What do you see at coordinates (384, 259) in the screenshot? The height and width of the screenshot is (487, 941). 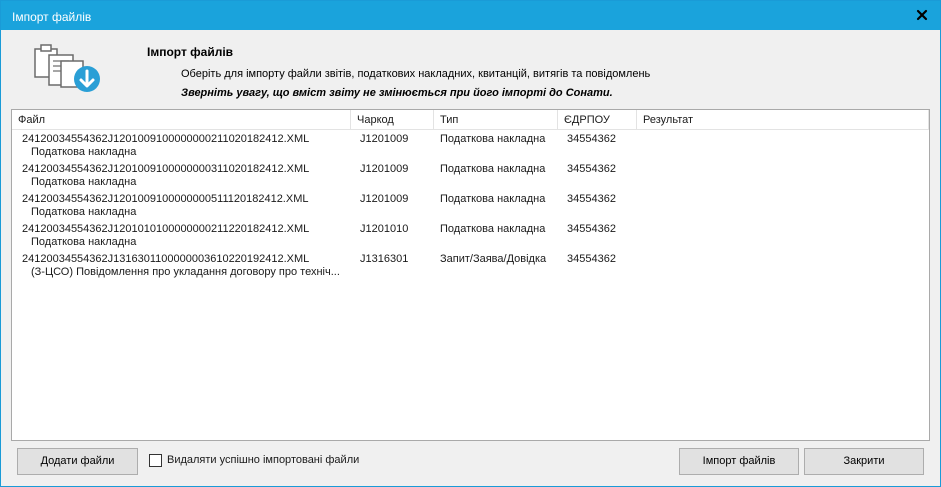 I see `row-charcode: J1316301` at bounding box center [384, 259].